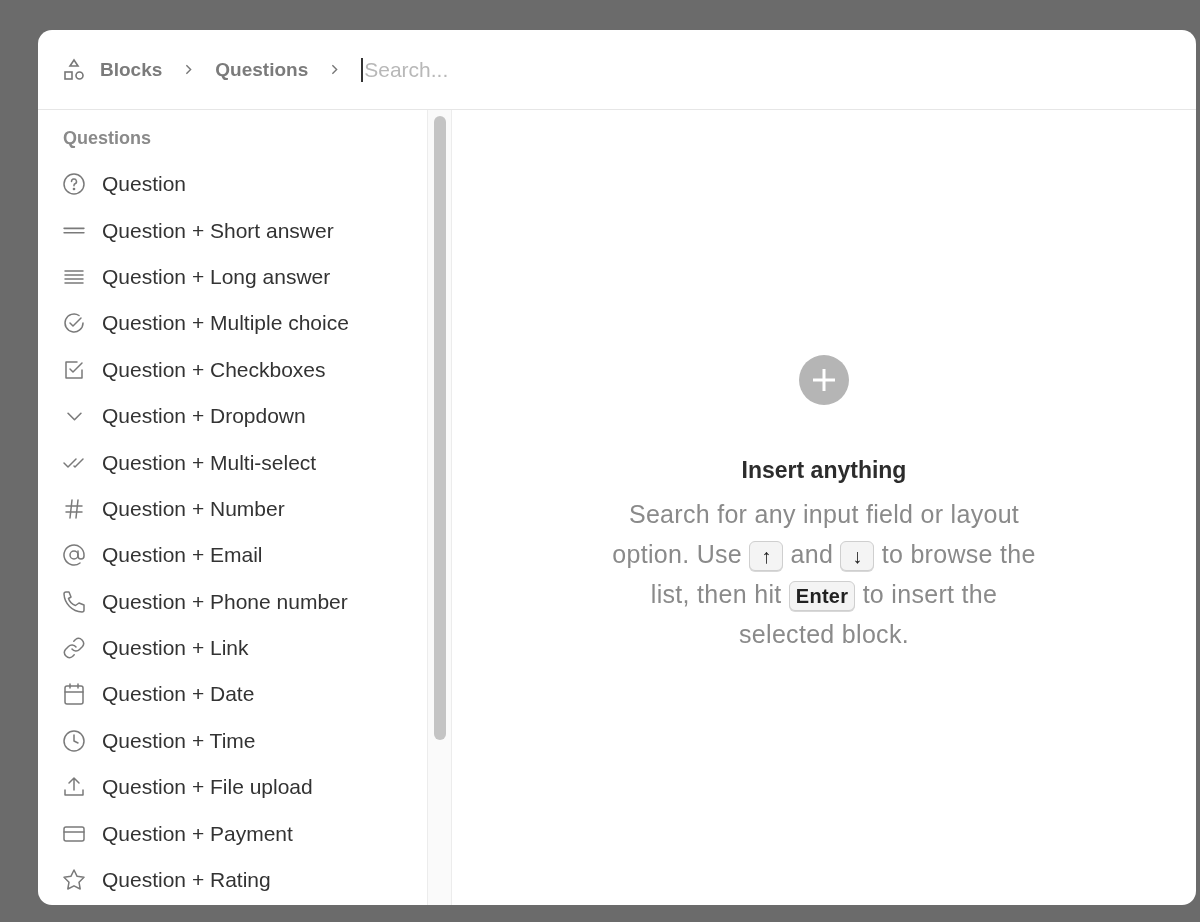  I want to click on keyboard-key: Enter, so click(822, 596).